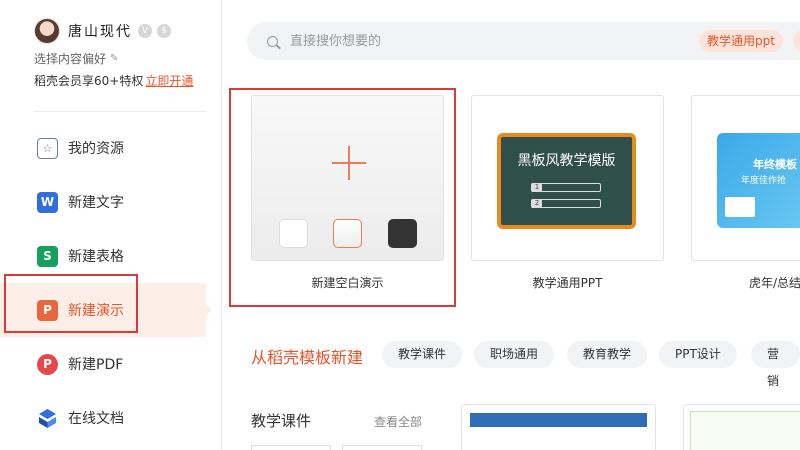 This screenshot has width=800, height=450. Describe the element at coordinates (566, 181) in the screenshot. I see `chalkboard-thumbnail: 黑板风教学模版 1 2` at that location.